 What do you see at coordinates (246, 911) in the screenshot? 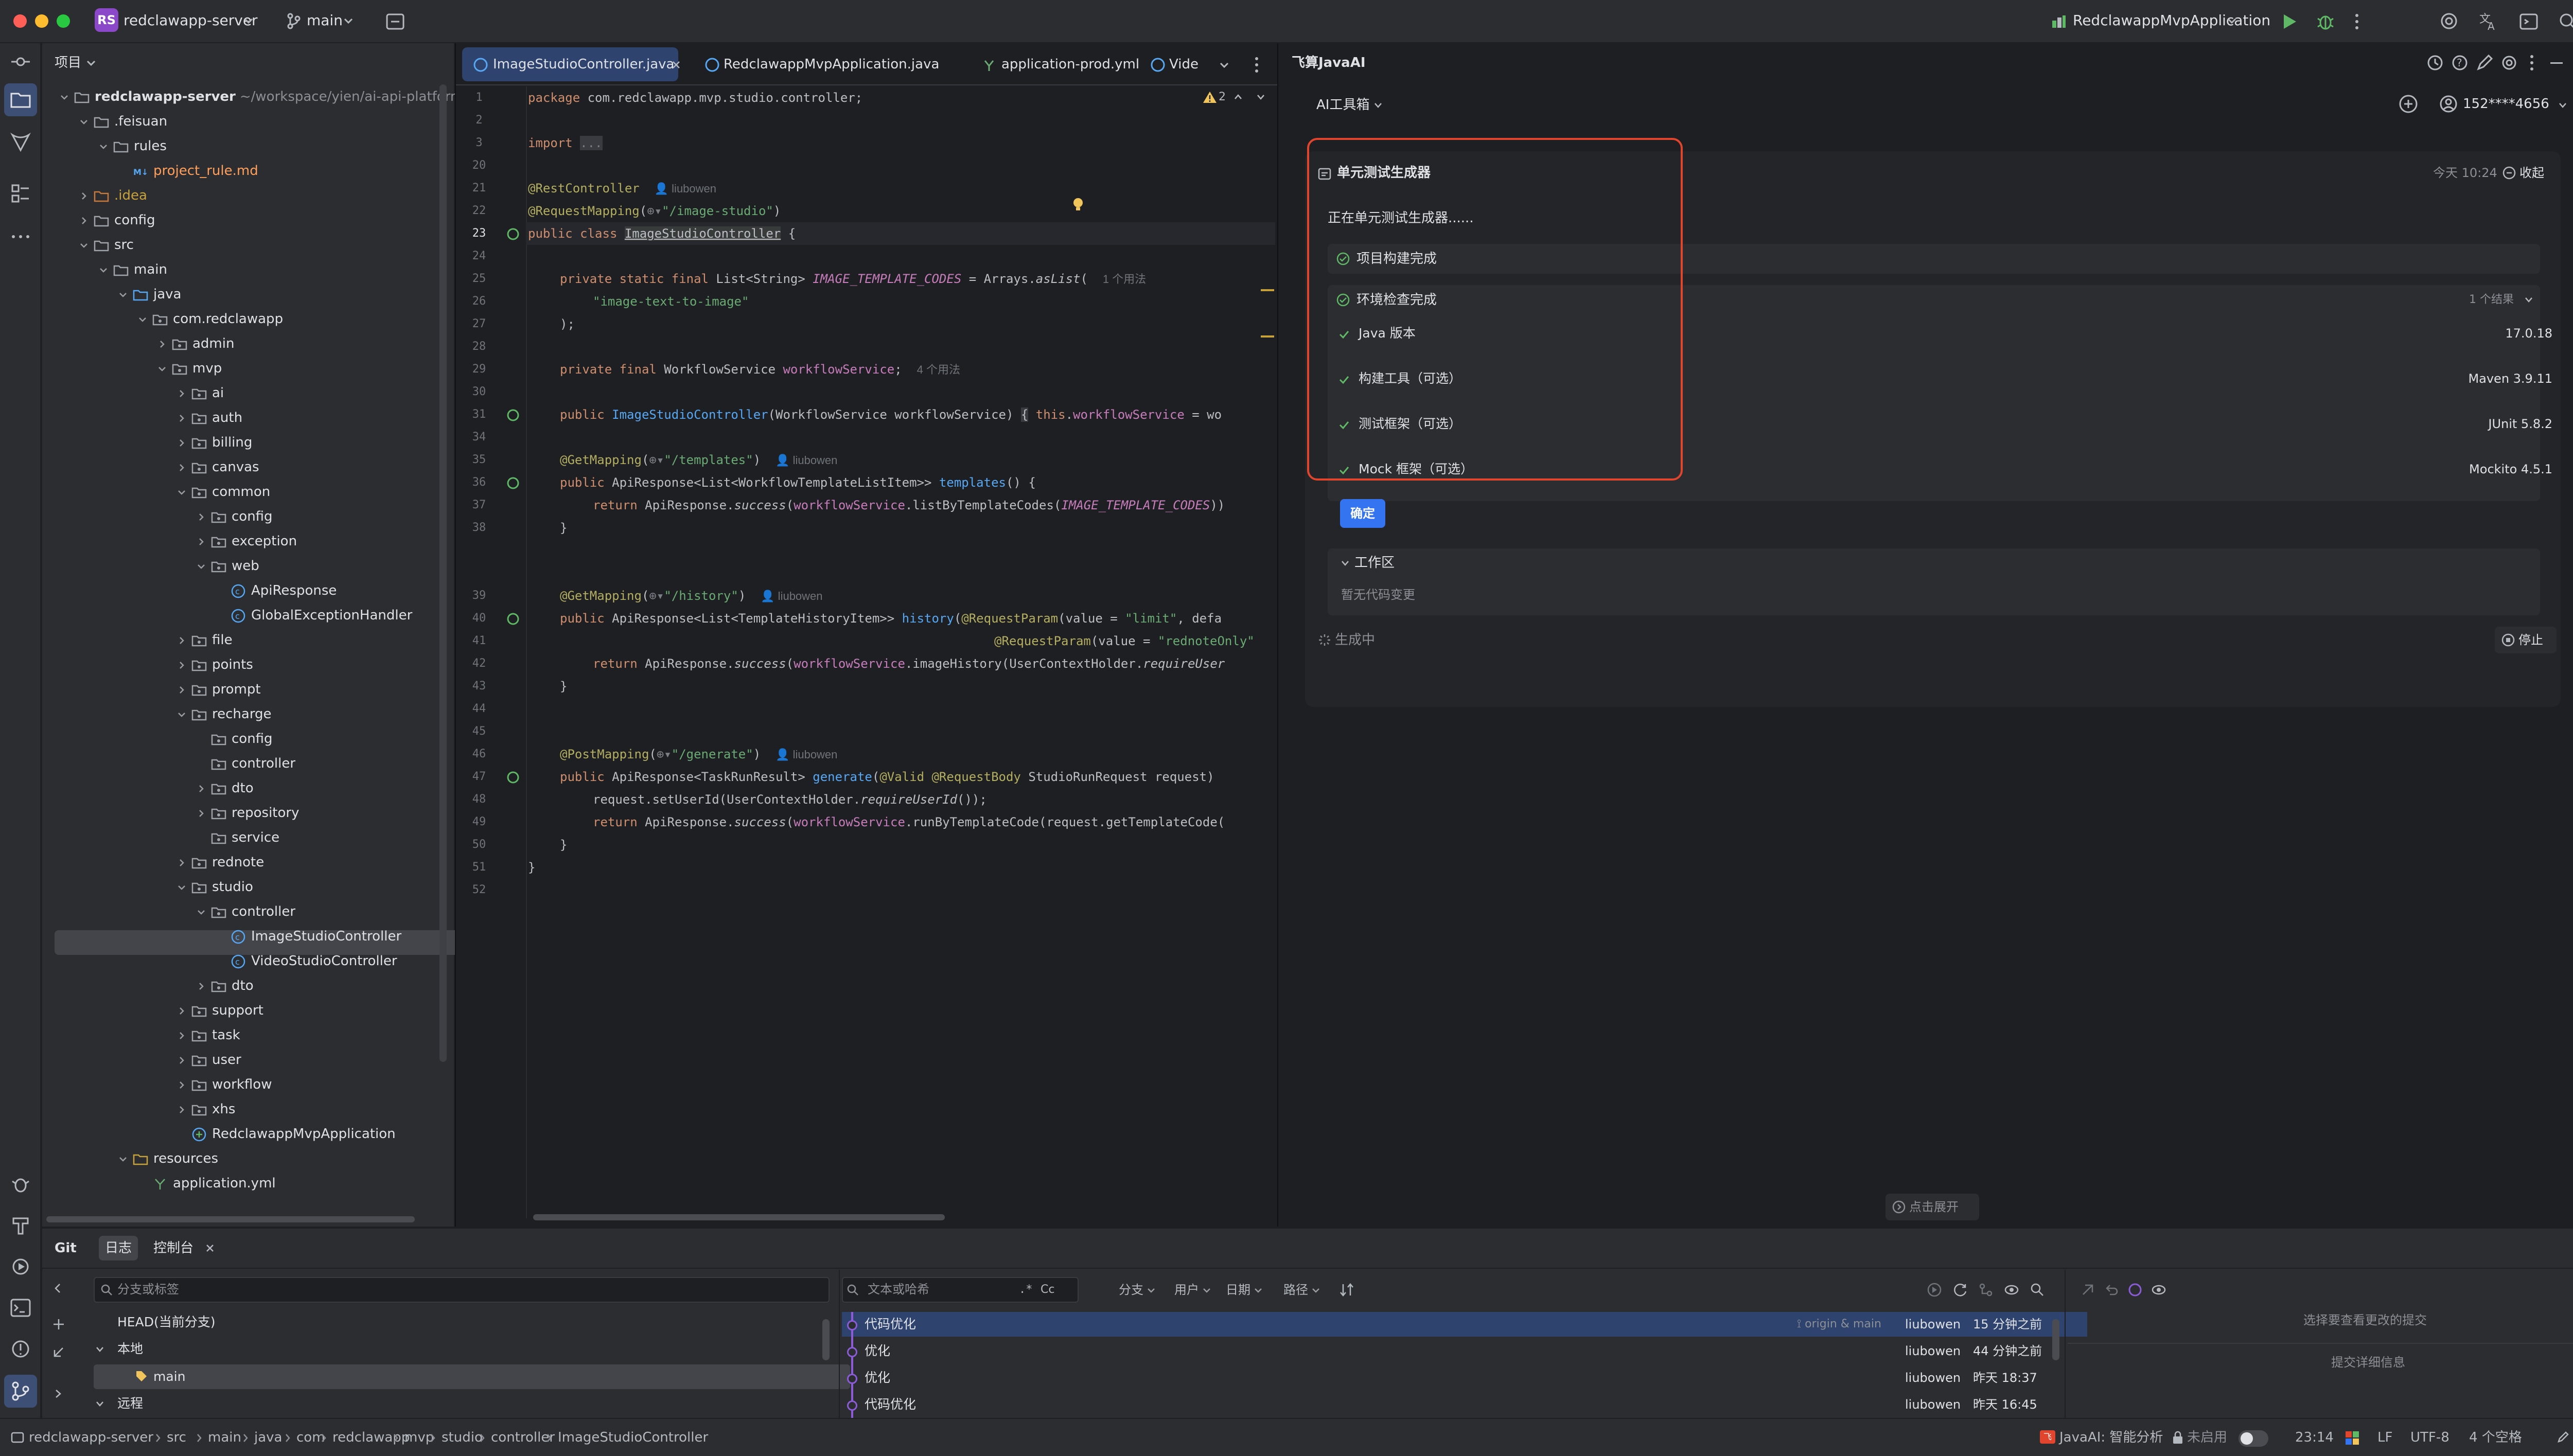
I see `tree-item: controller` at bounding box center [246, 911].